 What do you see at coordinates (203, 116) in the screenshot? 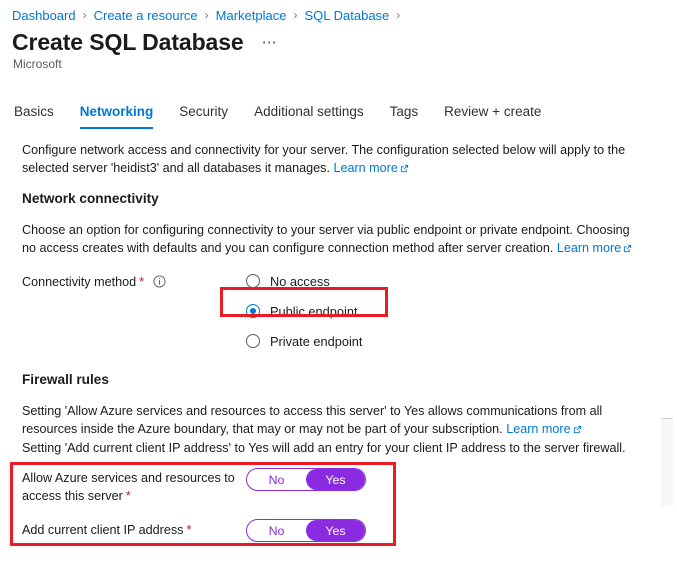
I see `tab-security: Security` at bounding box center [203, 116].